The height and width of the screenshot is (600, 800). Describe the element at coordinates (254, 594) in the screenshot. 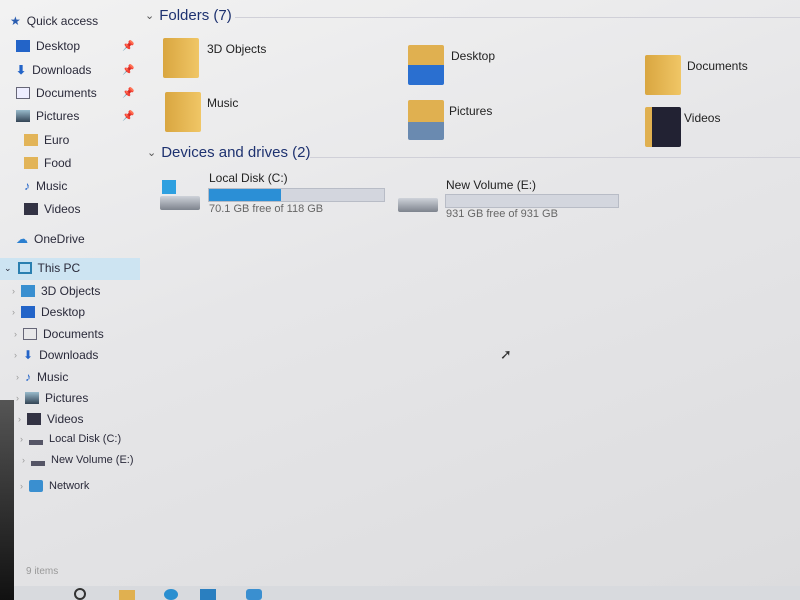

I see `mail-icon` at that location.